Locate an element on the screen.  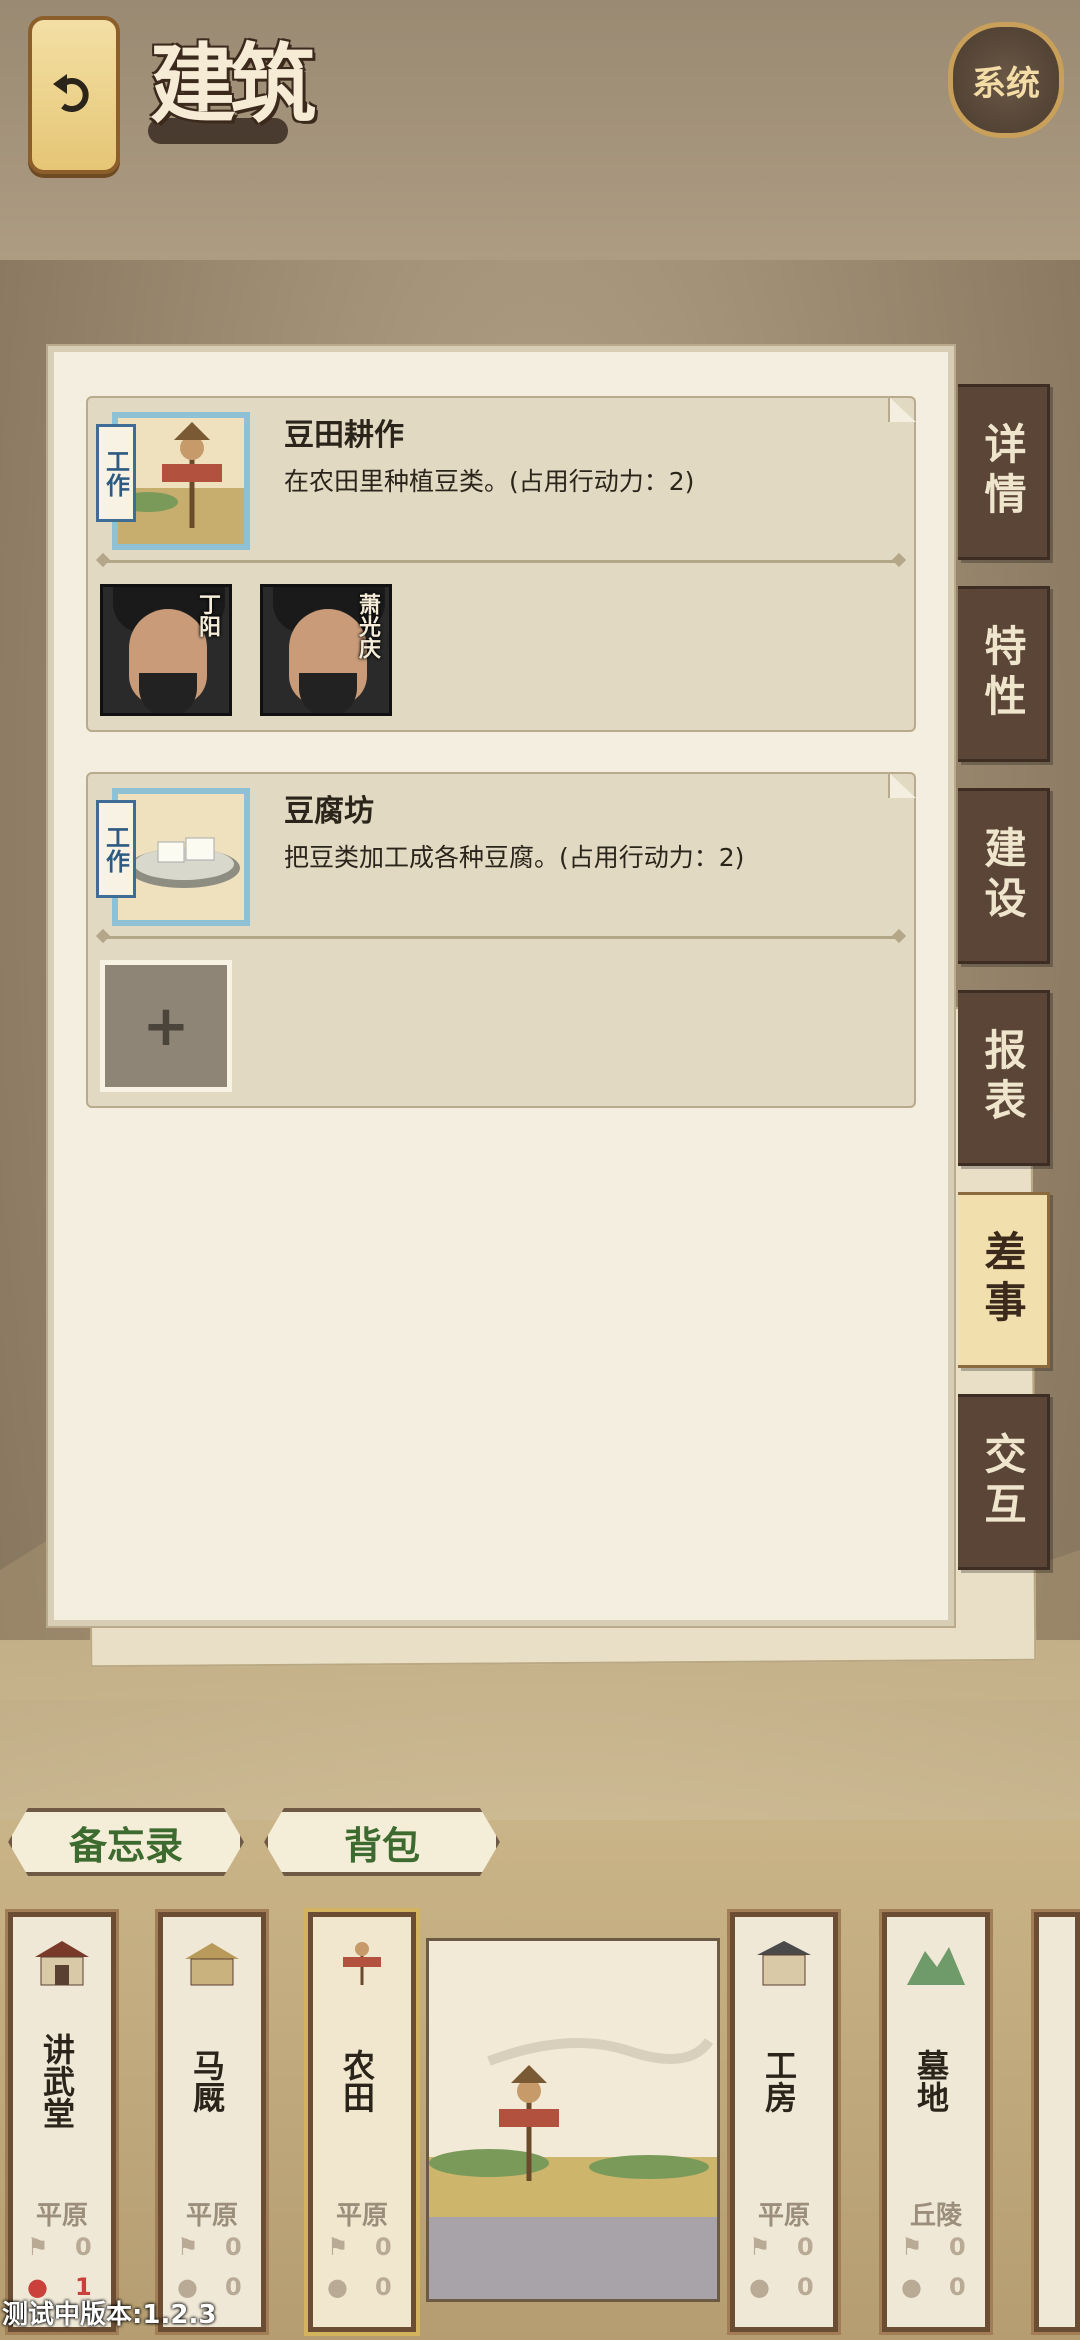
job-name: 豆田耕作 is located at coordinates (344, 435).